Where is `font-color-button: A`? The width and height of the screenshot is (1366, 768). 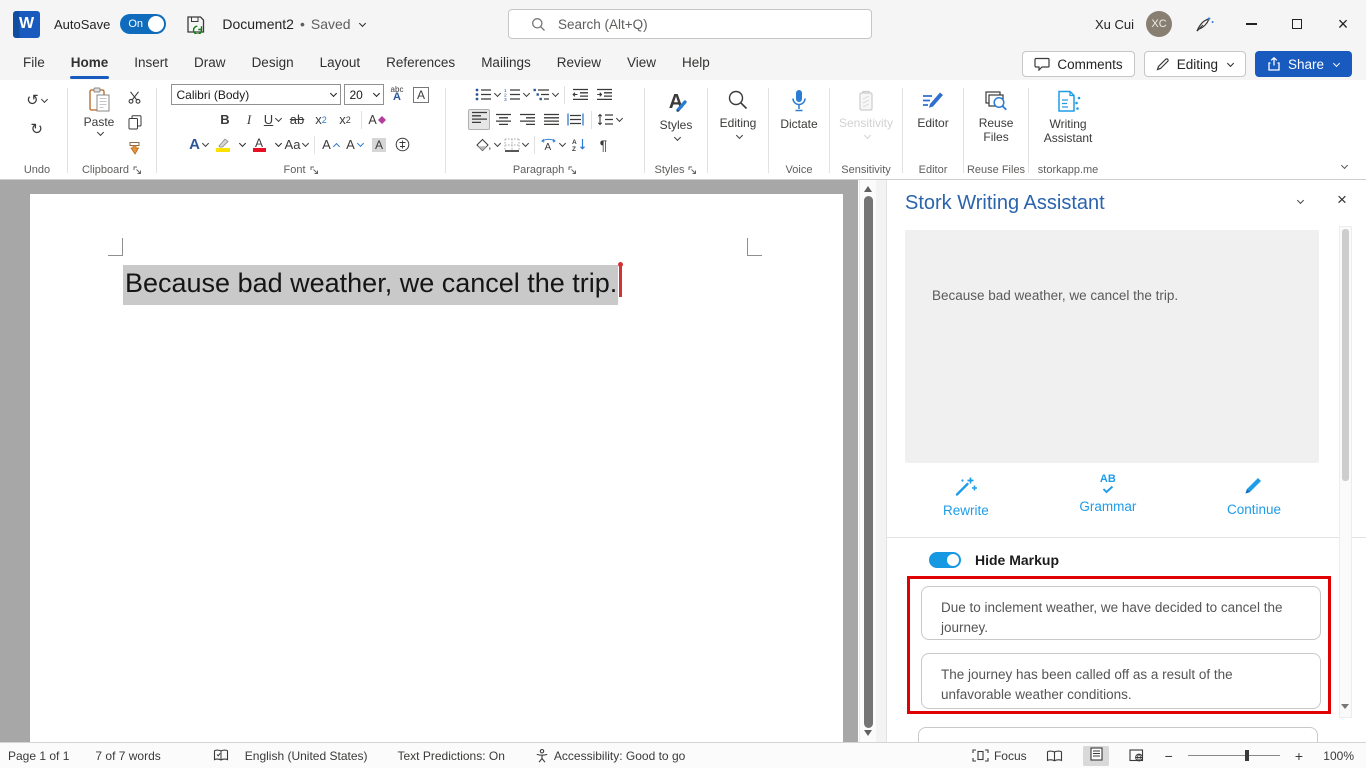 font-color-button: A is located at coordinates (259, 144).